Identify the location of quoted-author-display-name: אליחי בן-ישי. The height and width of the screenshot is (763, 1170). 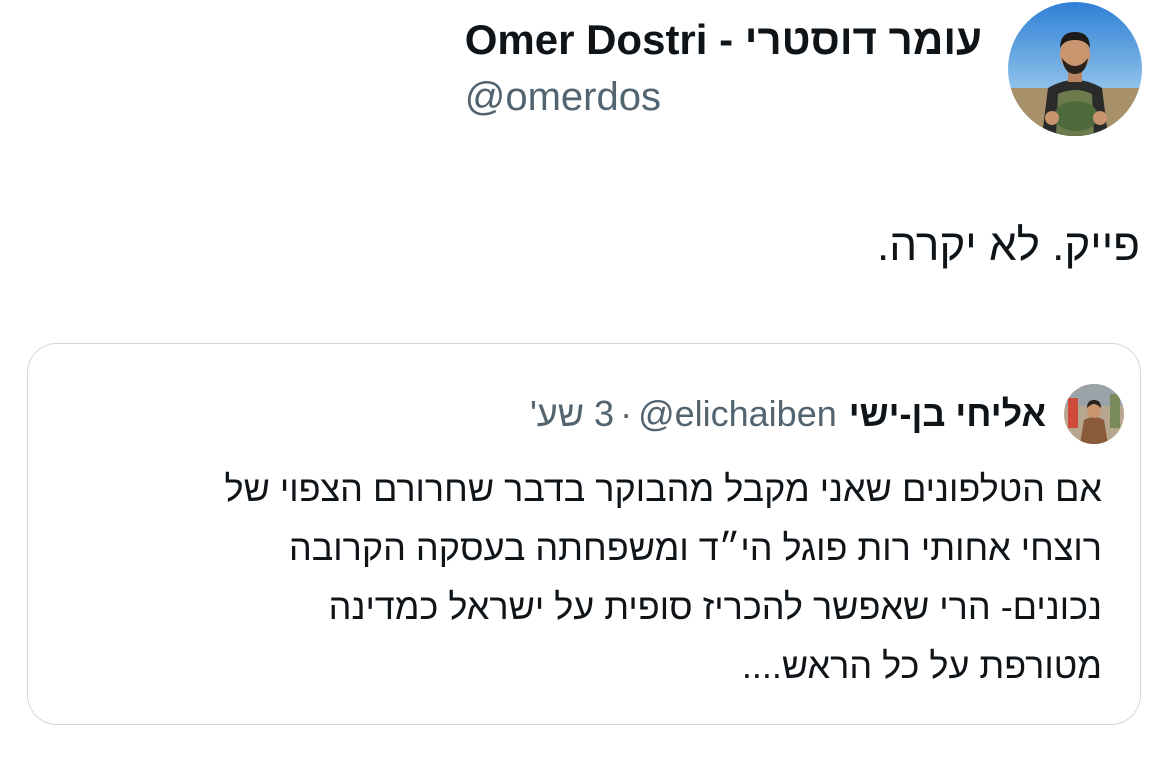
(947, 414).